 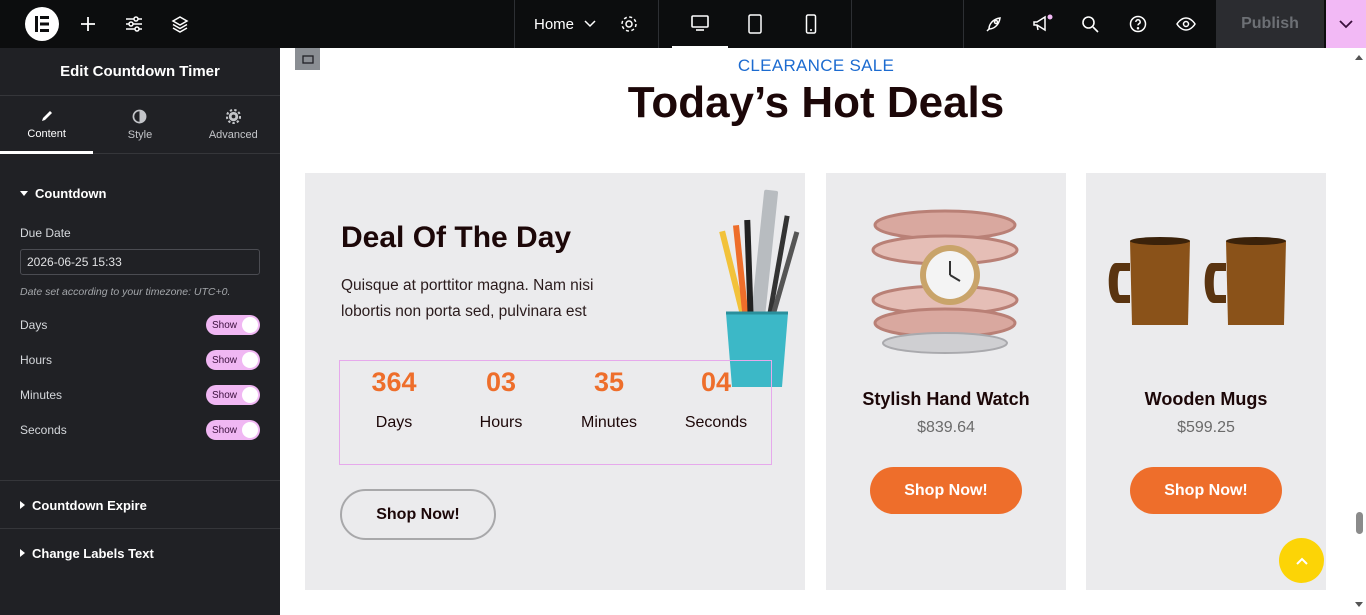 I want to click on deal-shop-now-button: Shop Now!, so click(x=418, y=514).